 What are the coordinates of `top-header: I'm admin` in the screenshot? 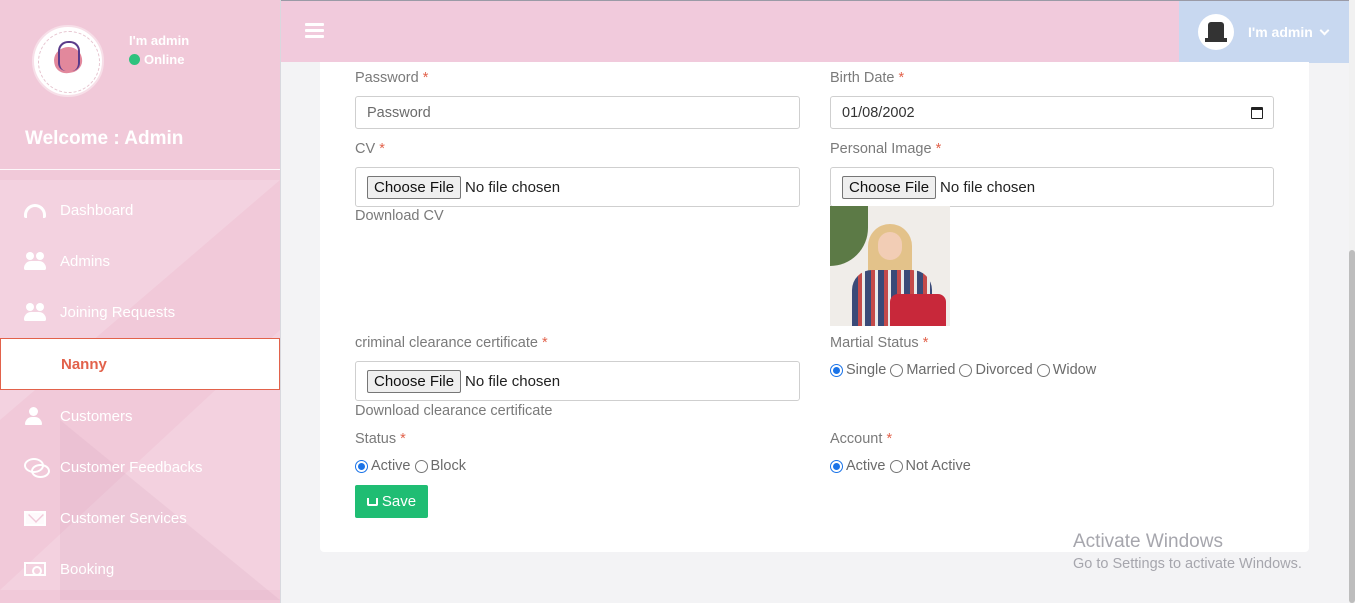 It's located at (818, 31).